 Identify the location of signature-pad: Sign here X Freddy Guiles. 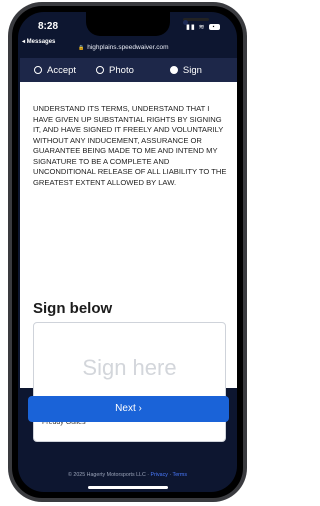
(129, 382).